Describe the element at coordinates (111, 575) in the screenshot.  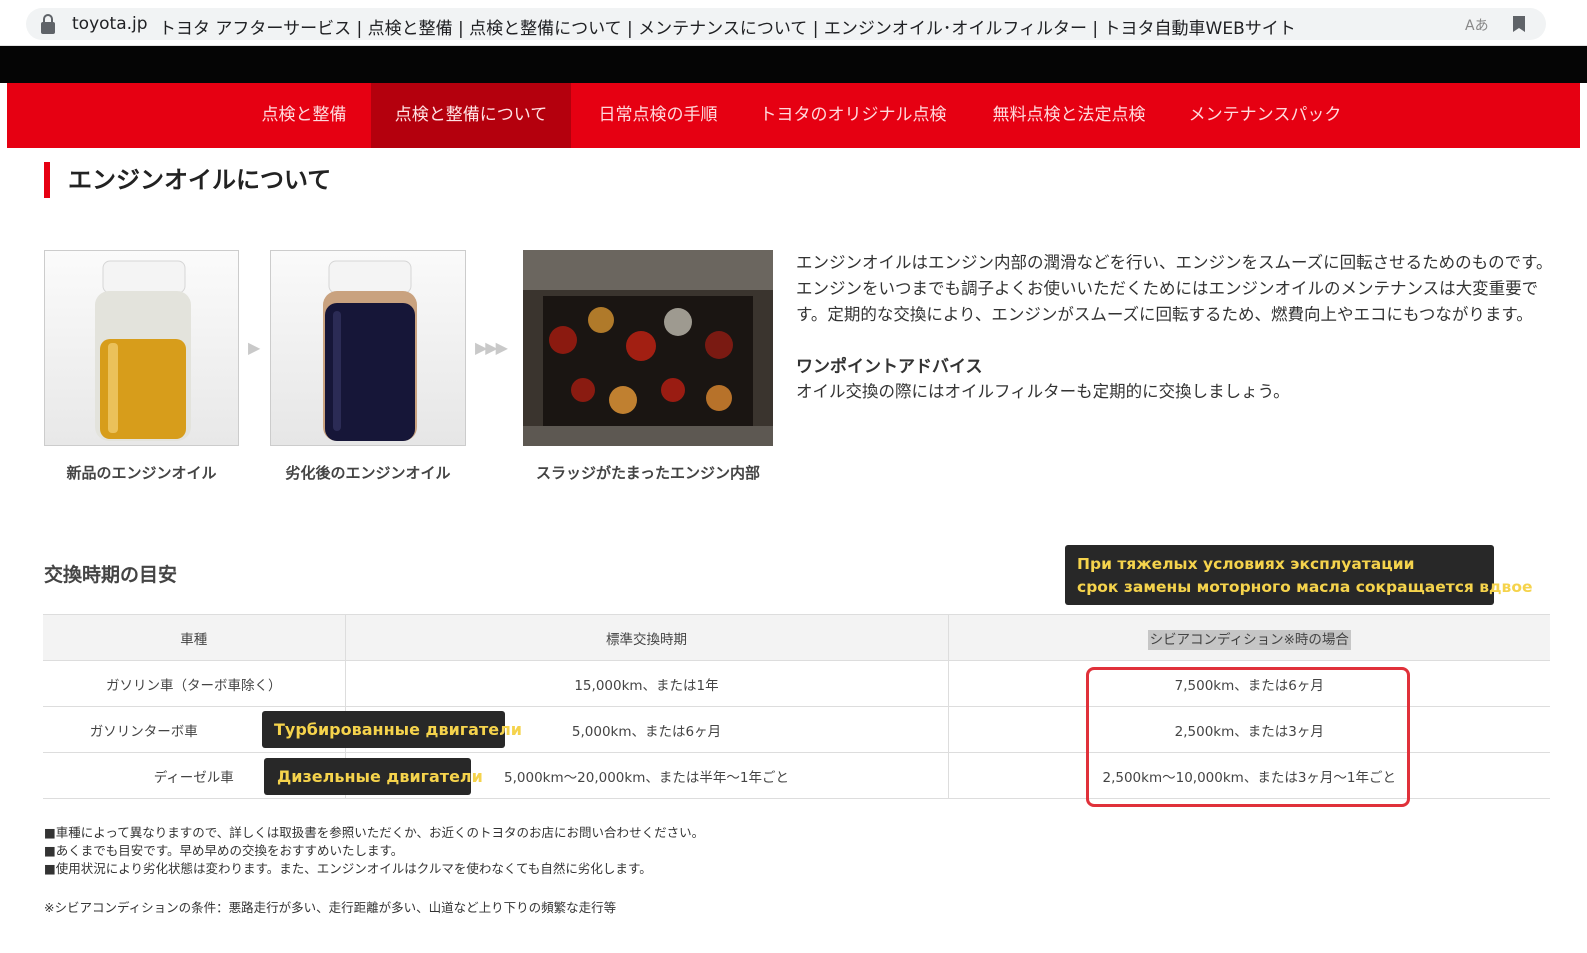
I see `schedule-title: 交換時期の目安` at that location.